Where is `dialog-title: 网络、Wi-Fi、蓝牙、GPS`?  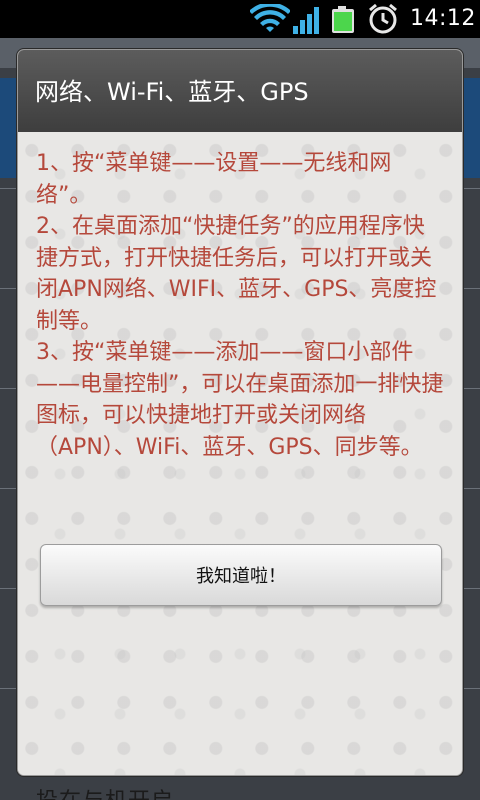
dialog-title: 网络、Wi-Fi、蓝牙、GPS is located at coordinates (172, 92).